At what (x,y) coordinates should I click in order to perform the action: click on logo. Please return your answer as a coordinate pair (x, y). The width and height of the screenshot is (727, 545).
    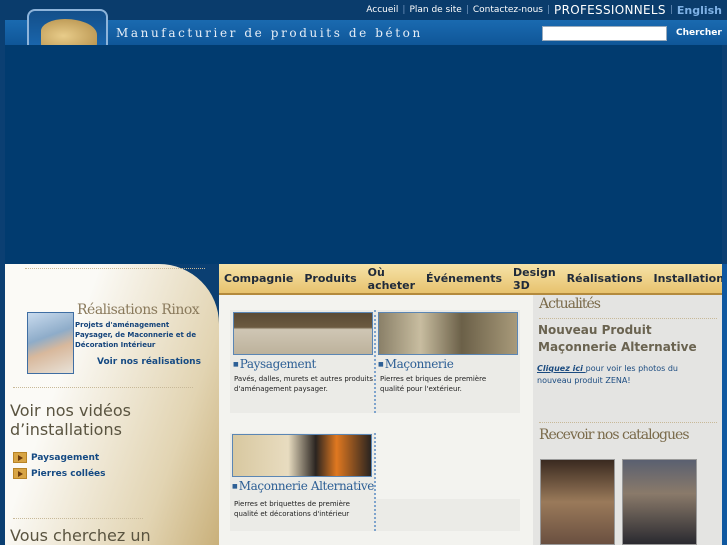
    Looking at the image, I should click on (67, 28).